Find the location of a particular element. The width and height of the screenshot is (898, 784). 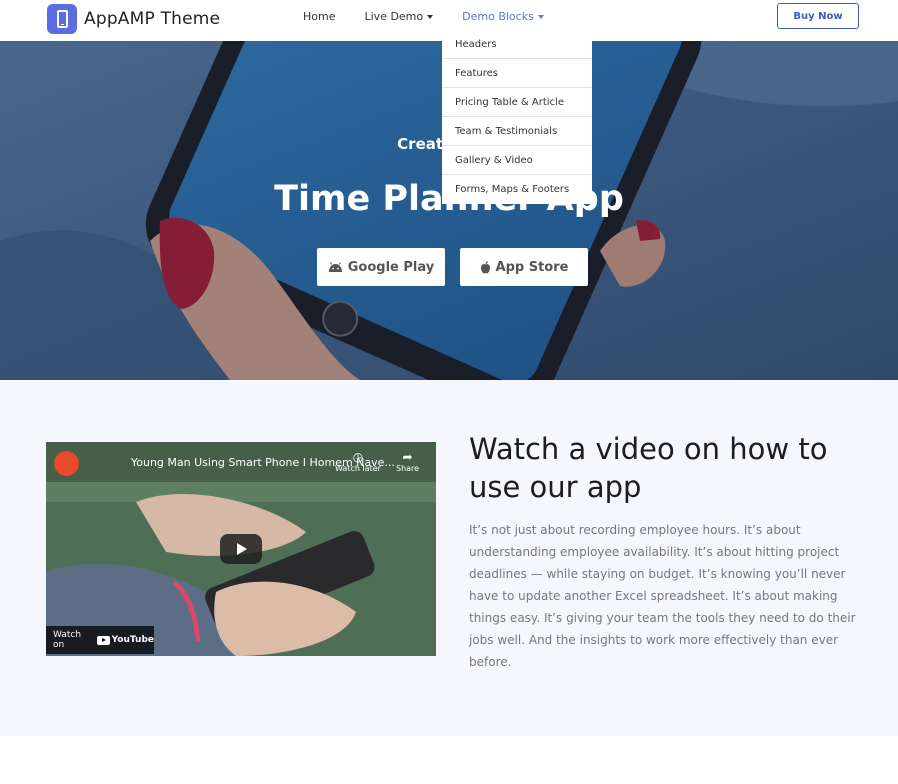

google-play-label: Google Play is located at coordinates (391, 267).